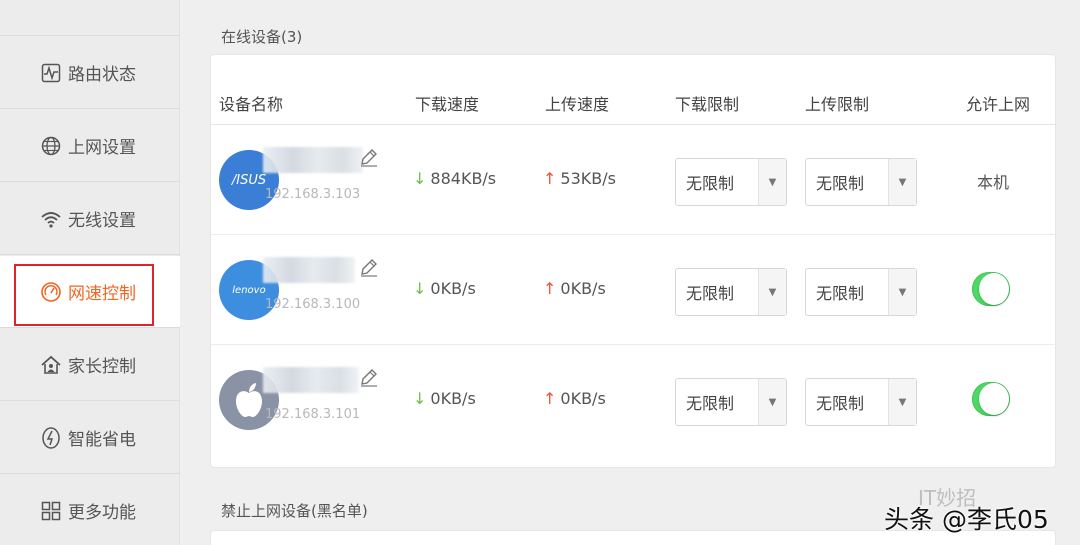 This screenshot has width=1080, height=545. What do you see at coordinates (577, 104) in the screenshot?
I see `header-upload-speed: 上传速度` at bounding box center [577, 104].